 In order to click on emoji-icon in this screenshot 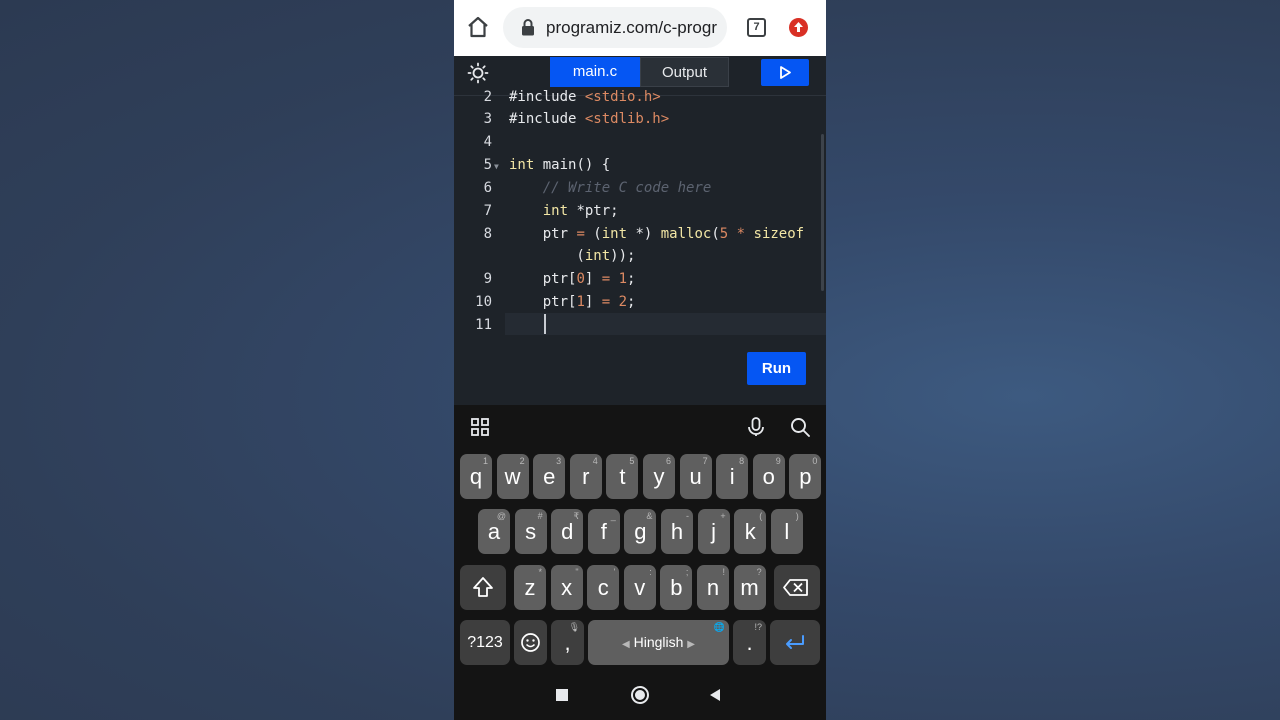, I will do `click(530, 642)`.